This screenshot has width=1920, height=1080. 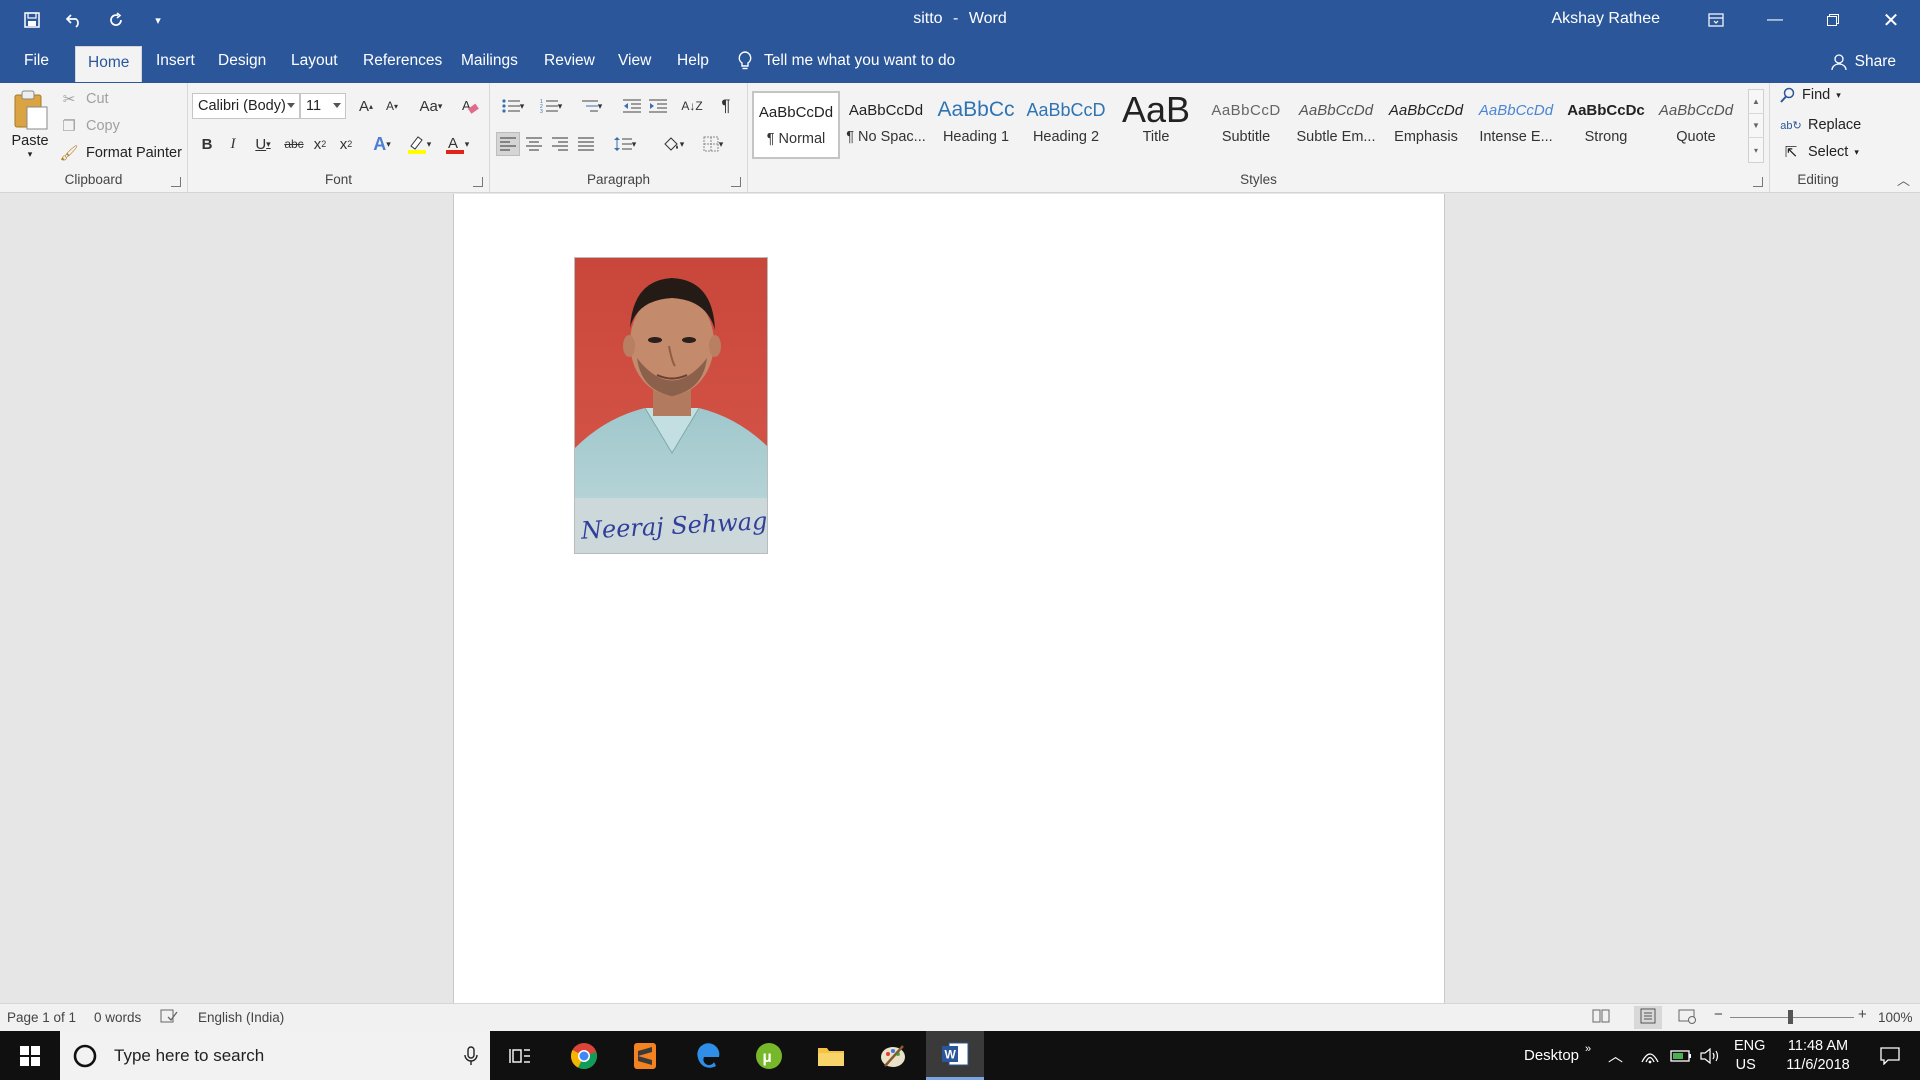 What do you see at coordinates (1696, 125) in the screenshot?
I see `style-quote: AaBbCcDd Quote` at bounding box center [1696, 125].